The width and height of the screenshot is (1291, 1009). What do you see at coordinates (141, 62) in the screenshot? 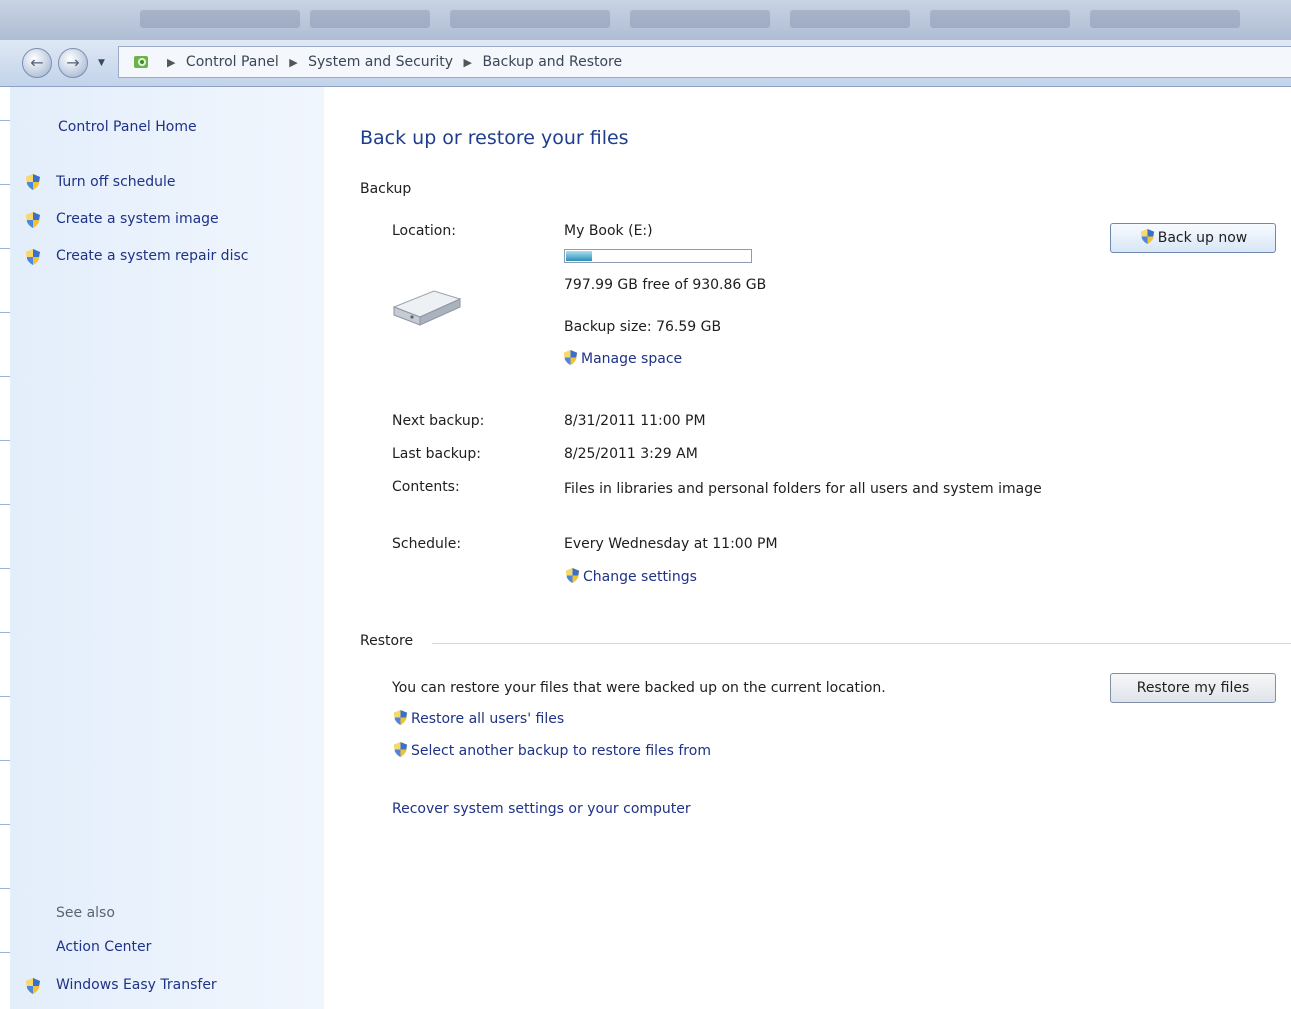
I see `control-panel-icon` at bounding box center [141, 62].